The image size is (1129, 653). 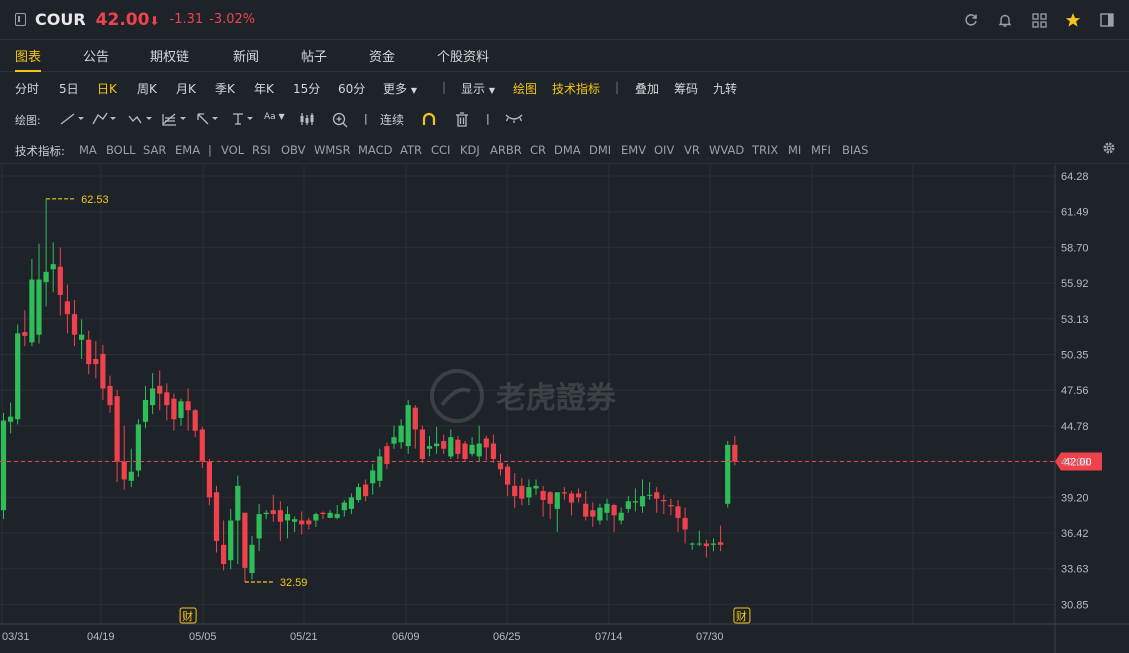 What do you see at coordinates (105, 120) in the screenshot?
I see `polyline-tool-icon` at bounding box center [105, 120].